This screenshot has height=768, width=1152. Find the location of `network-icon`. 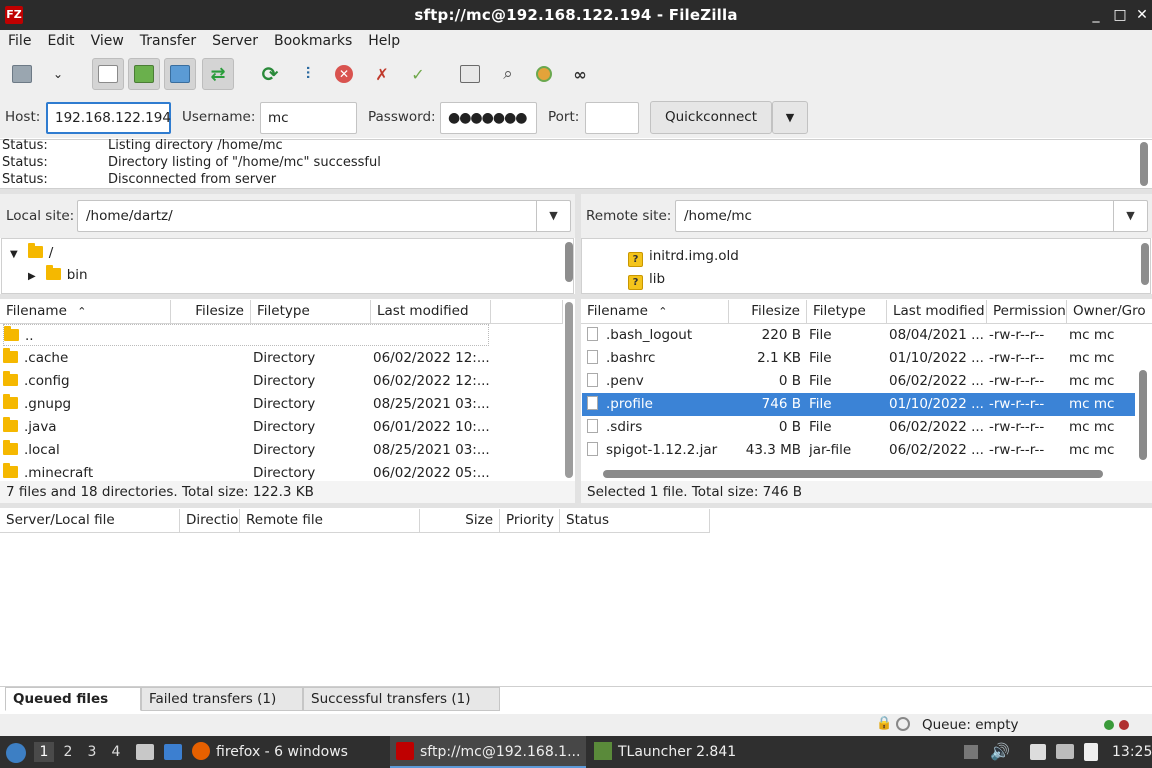

network-icon is located at coordinates (1065, 751).